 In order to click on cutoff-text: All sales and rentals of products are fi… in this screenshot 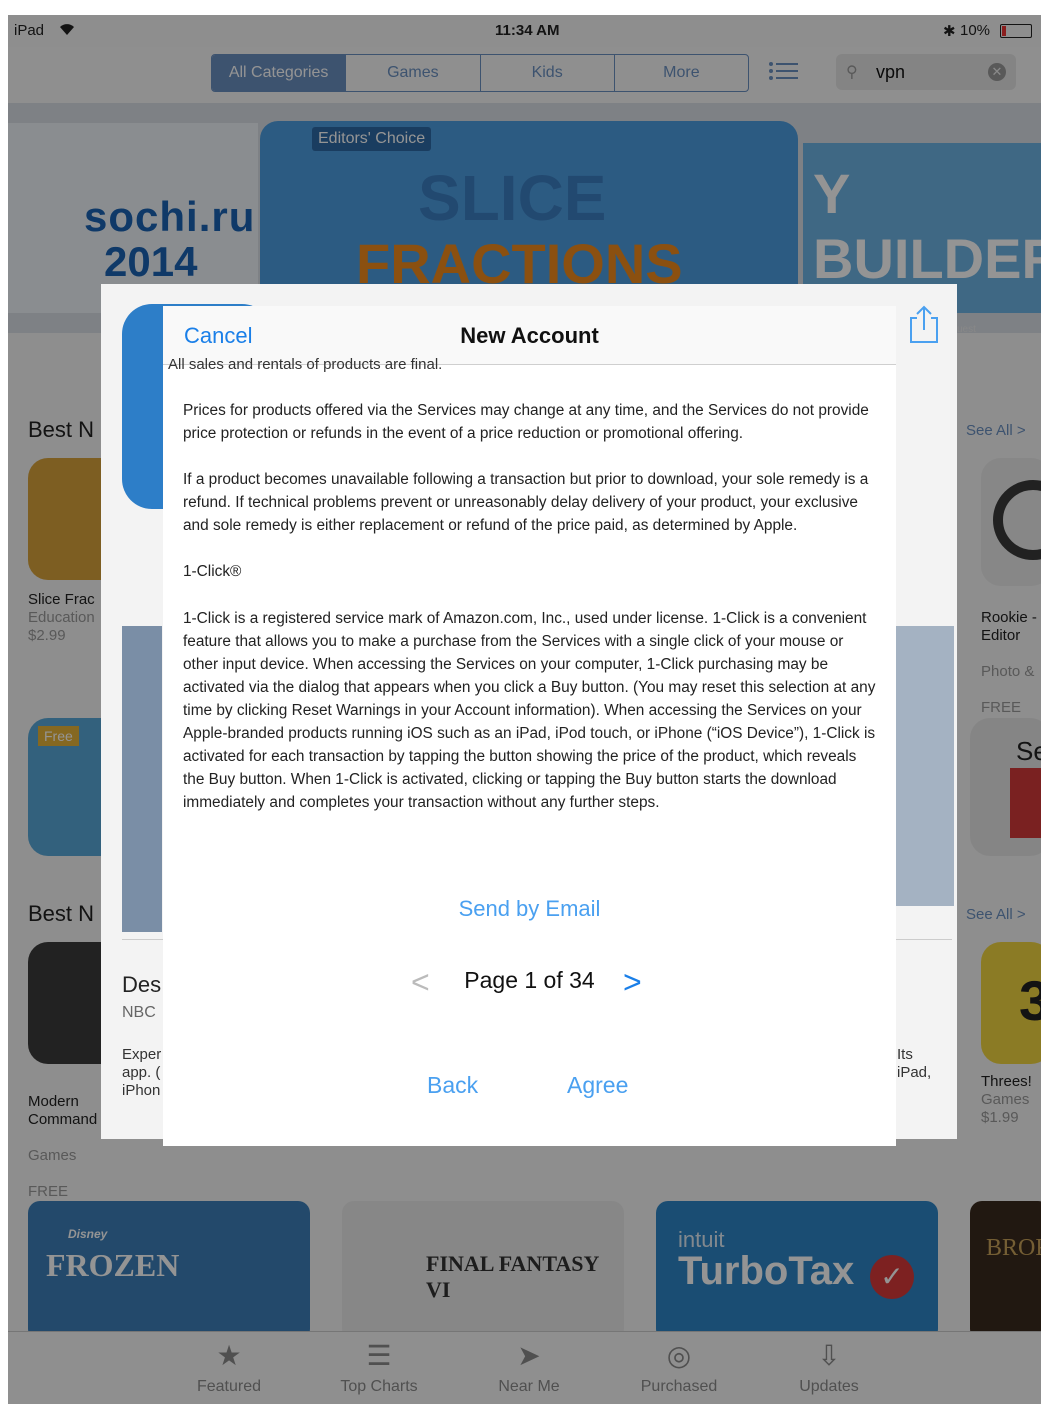, I will do `click(305, 364)`.